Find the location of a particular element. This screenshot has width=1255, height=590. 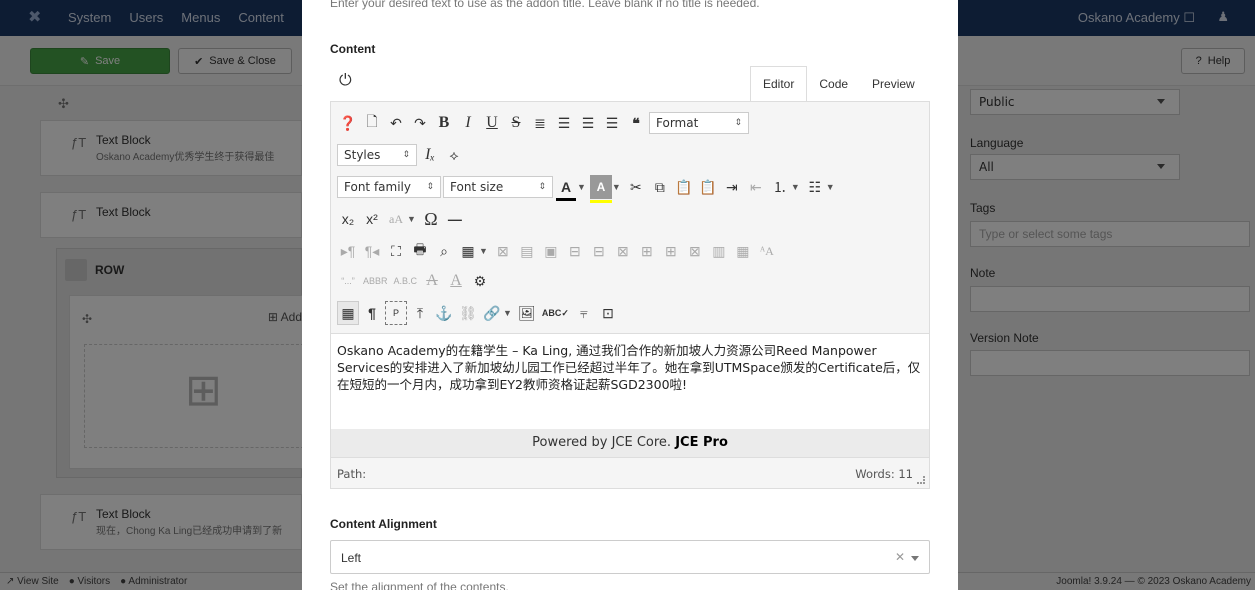

font-size-select: Font size ⇕ is located at coordinates (498, 187).